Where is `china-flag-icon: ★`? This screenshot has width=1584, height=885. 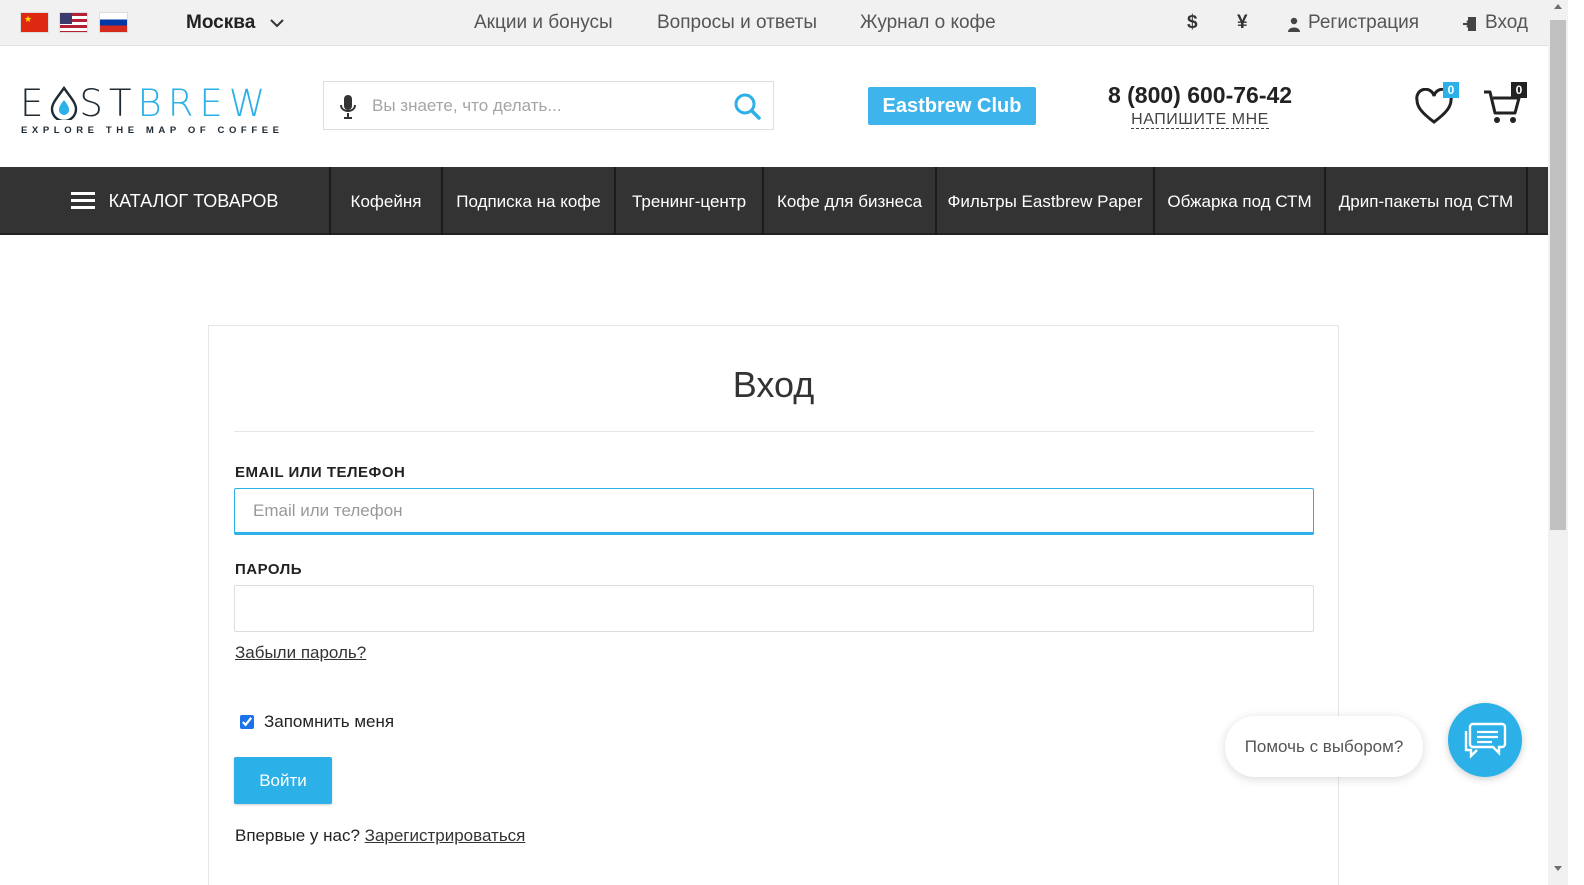 china-flag-icon: ★ is located at coordinates (34, 22).